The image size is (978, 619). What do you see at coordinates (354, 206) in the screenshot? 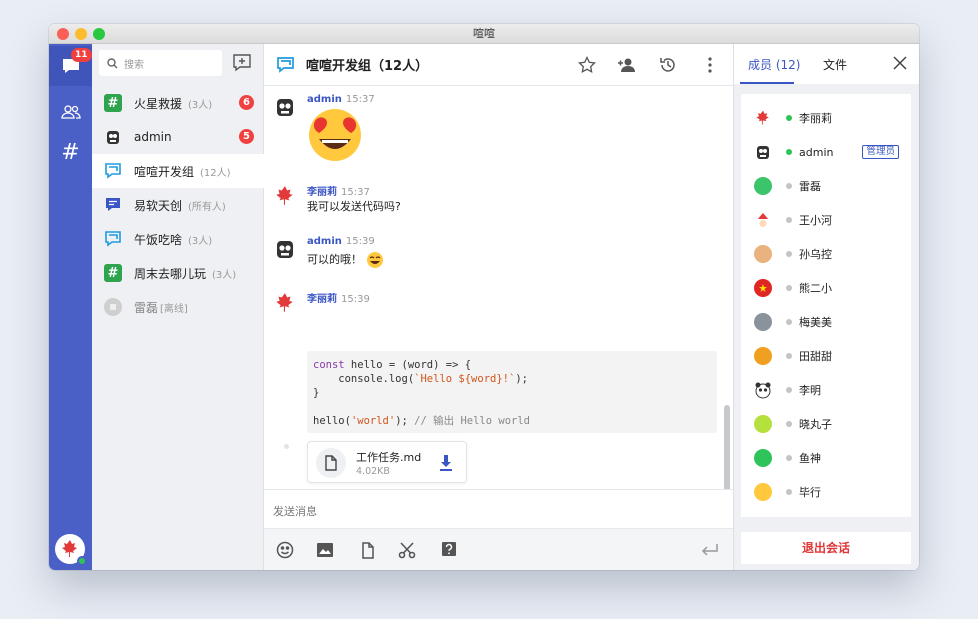
I see `message-text: 我可以发送代码吗?` at bounding box center [354, 206].